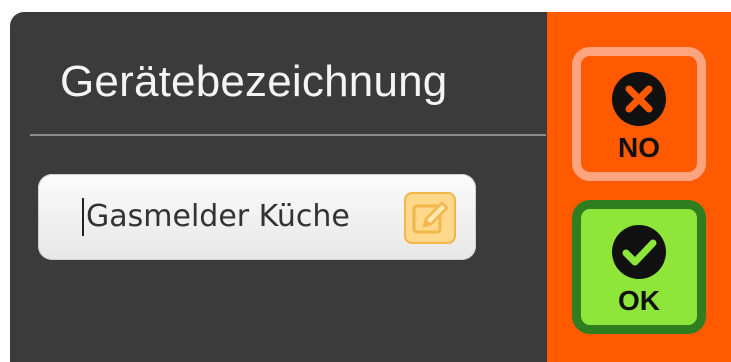  Describe the element at coordinates (430, 218) in the screenshot. I see `edit-pencil-icon` at that location.